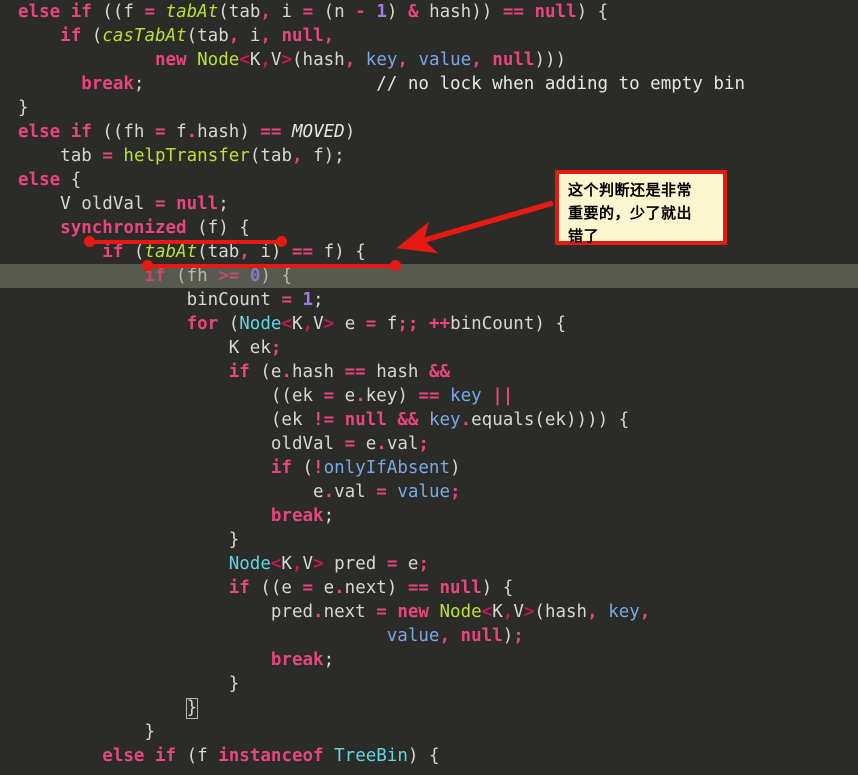 This screenshot has height=775, width=858. Describe the element at coordinates (429, 468) in the screenshot. I see `code-line: if (!onlyIfAbsent)` at that location.